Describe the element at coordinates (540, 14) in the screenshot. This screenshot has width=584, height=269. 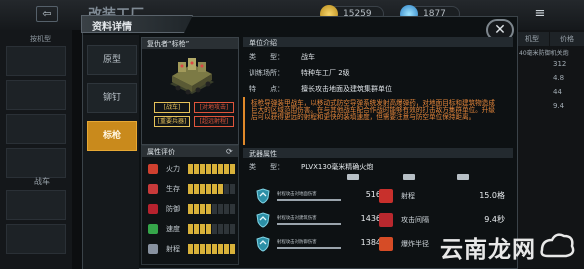
I see `menu-icon: ≡` at that location.